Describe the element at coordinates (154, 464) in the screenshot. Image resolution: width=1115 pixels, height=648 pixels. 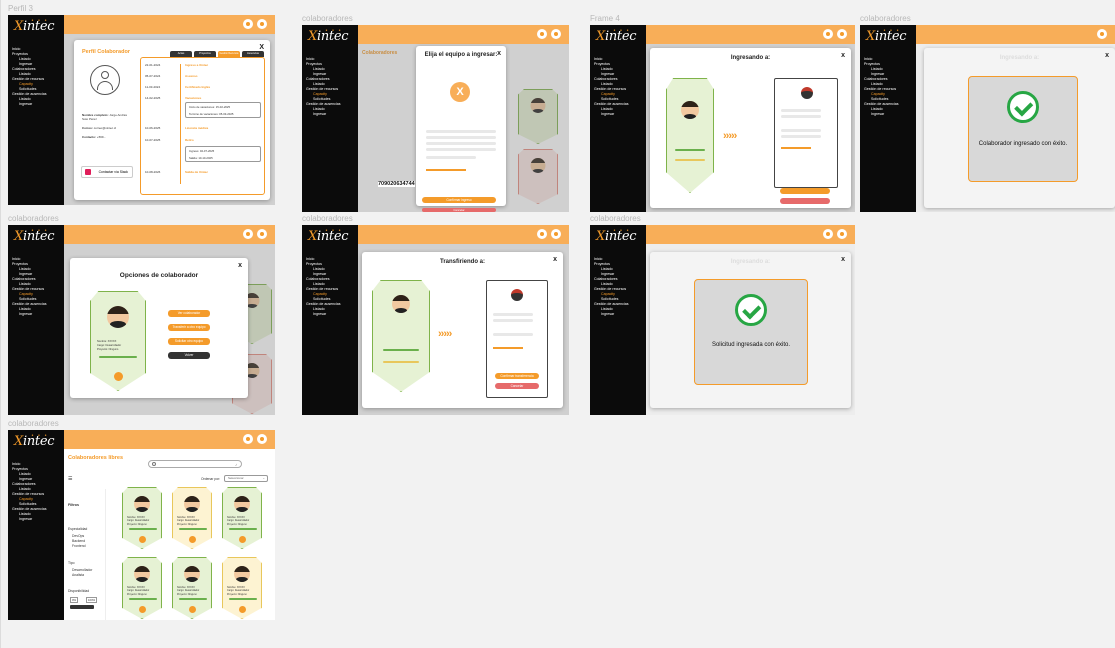
I see `search-icon` at that location.